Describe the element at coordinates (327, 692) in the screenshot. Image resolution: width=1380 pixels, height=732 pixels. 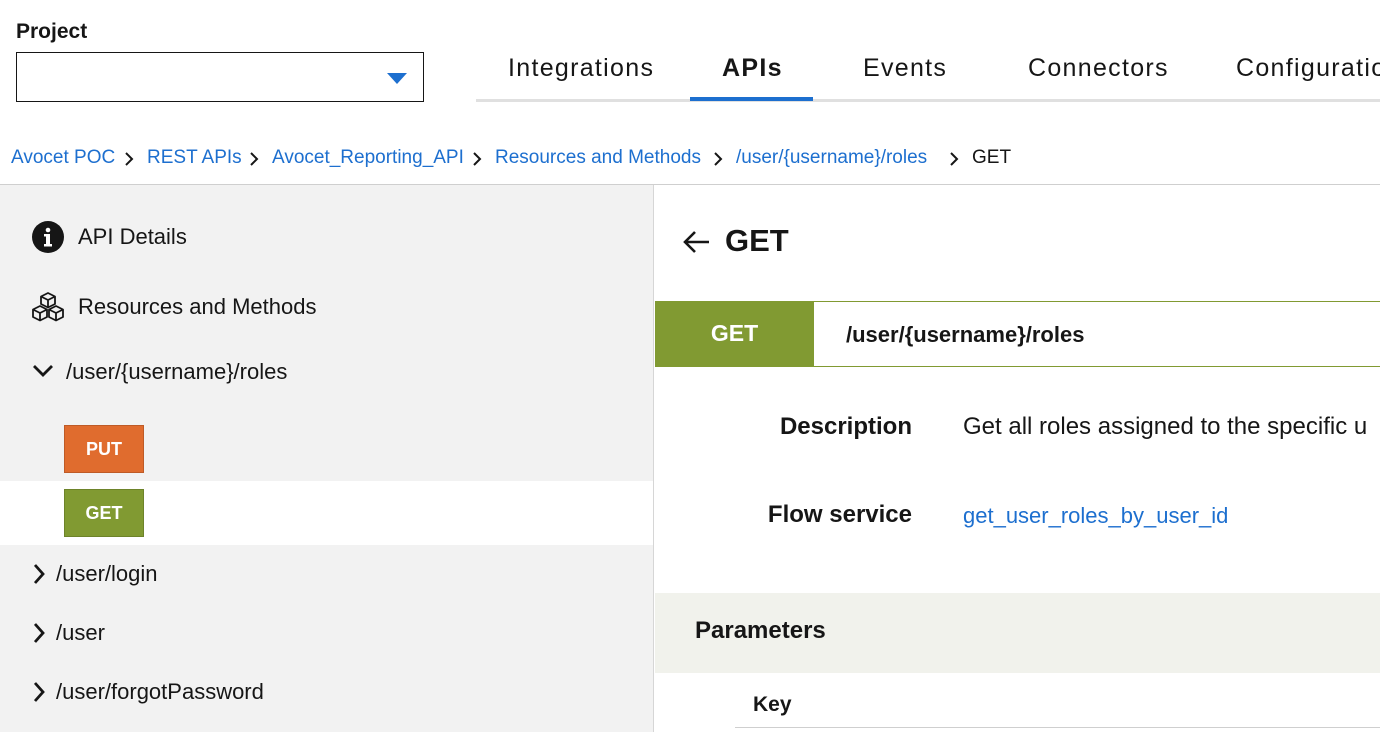
I see `sidebar-resource-forgot-password: /user/forgotPassword` at that location.